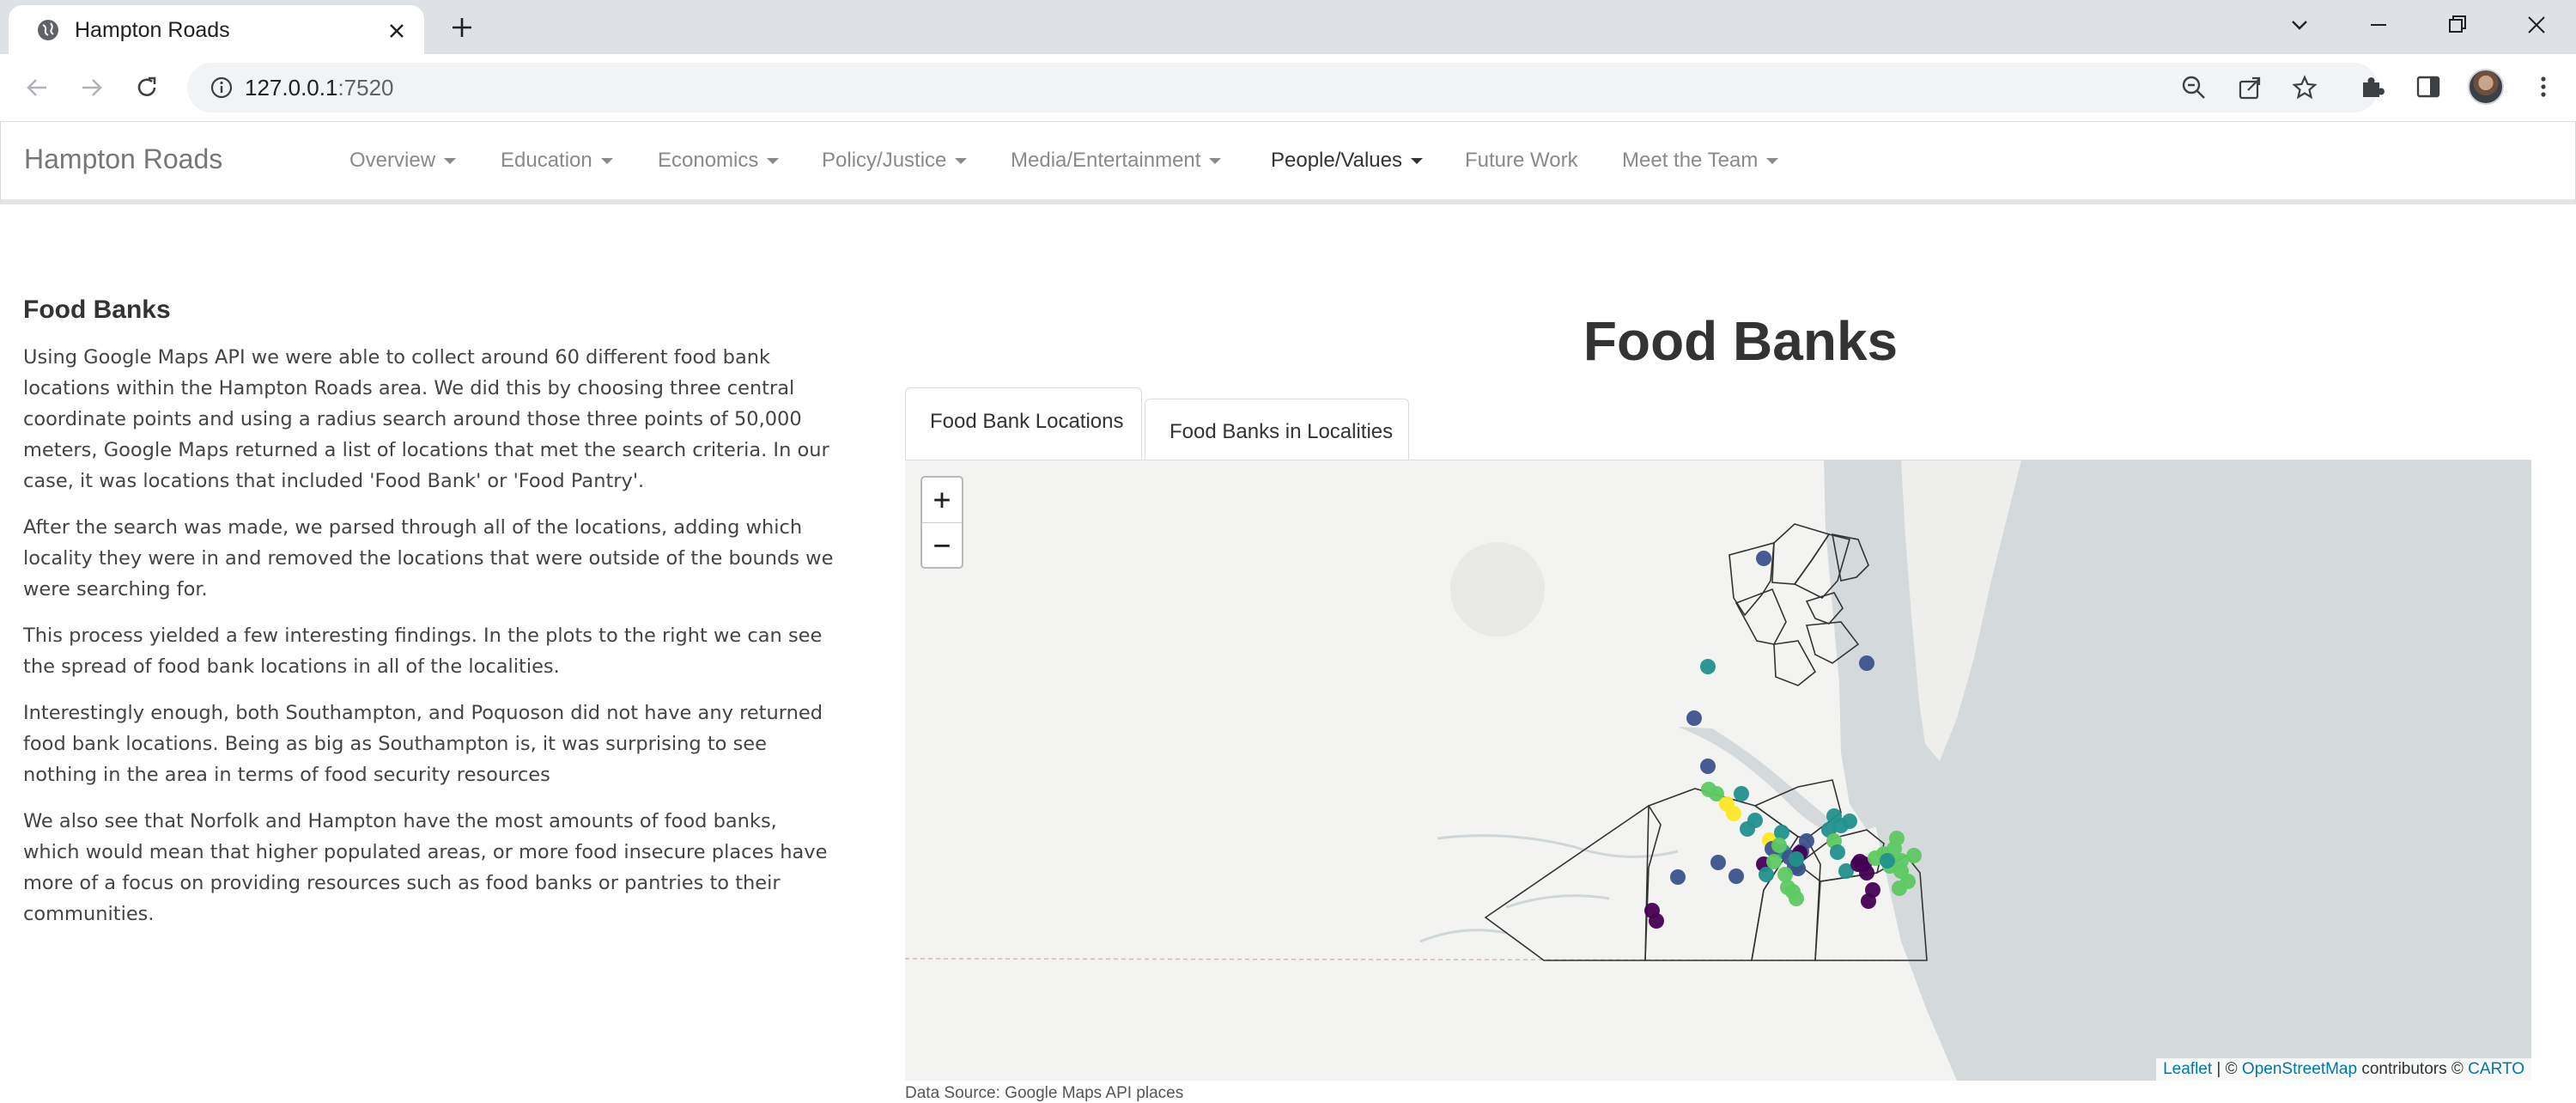 This screenshot has height=1103, width=2576. What do you see at coordinates (1497, 589) in the screenshot?
I see `urban-area` at bounding box center [1497, 589].